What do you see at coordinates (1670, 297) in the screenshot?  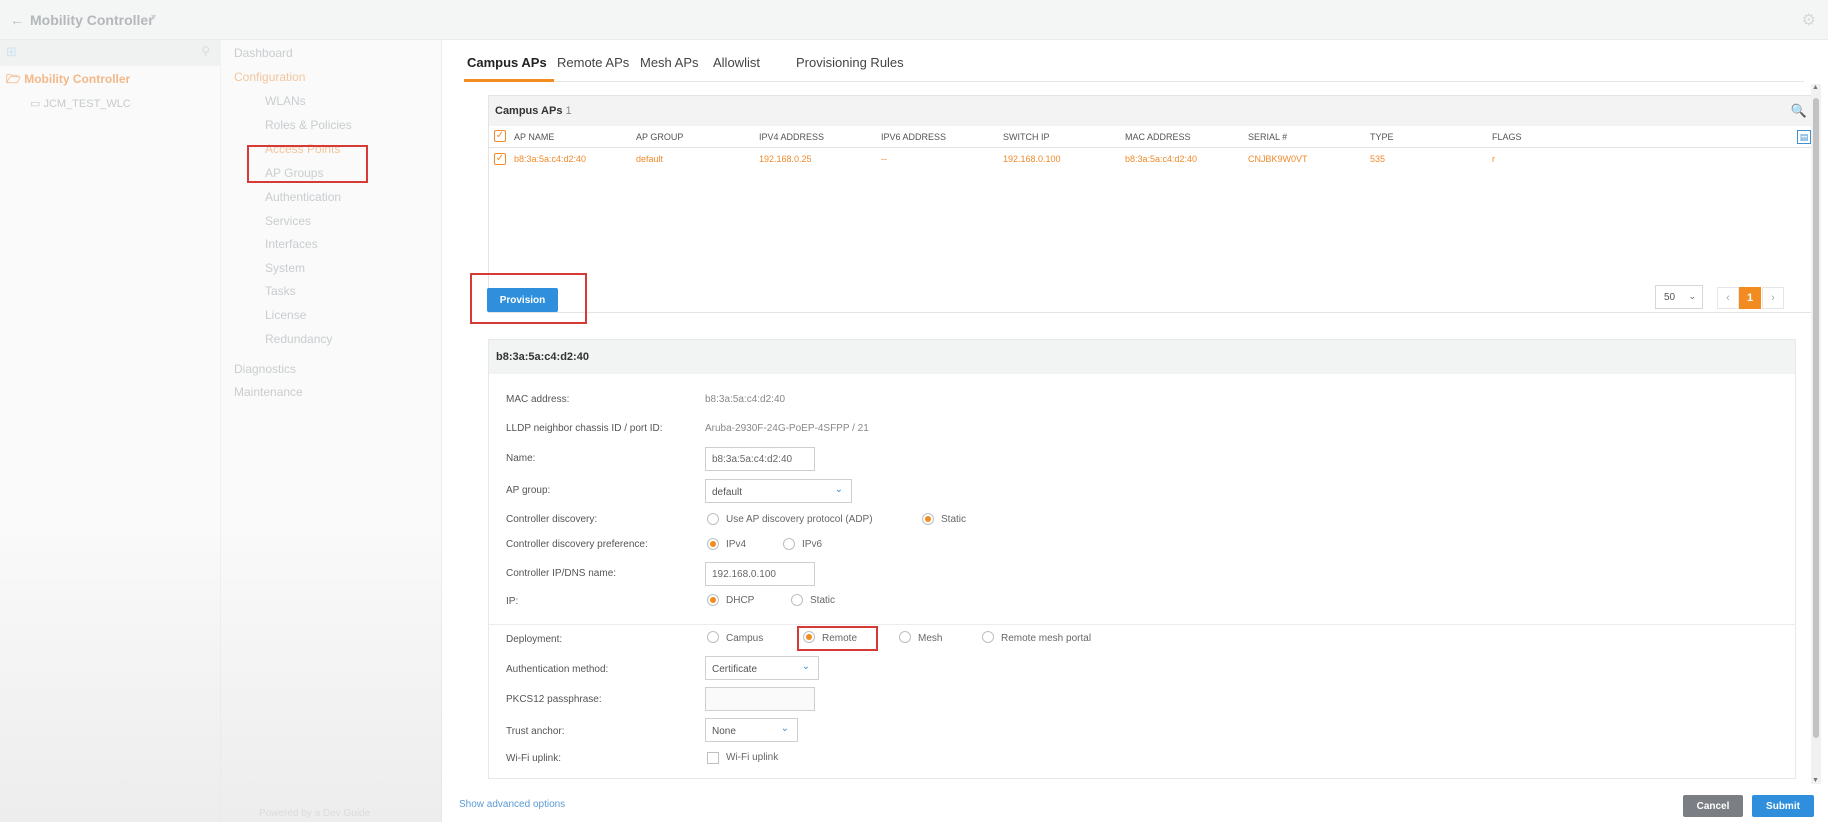 I see `page-size-value: 50` at bounding box center [1670, 297].